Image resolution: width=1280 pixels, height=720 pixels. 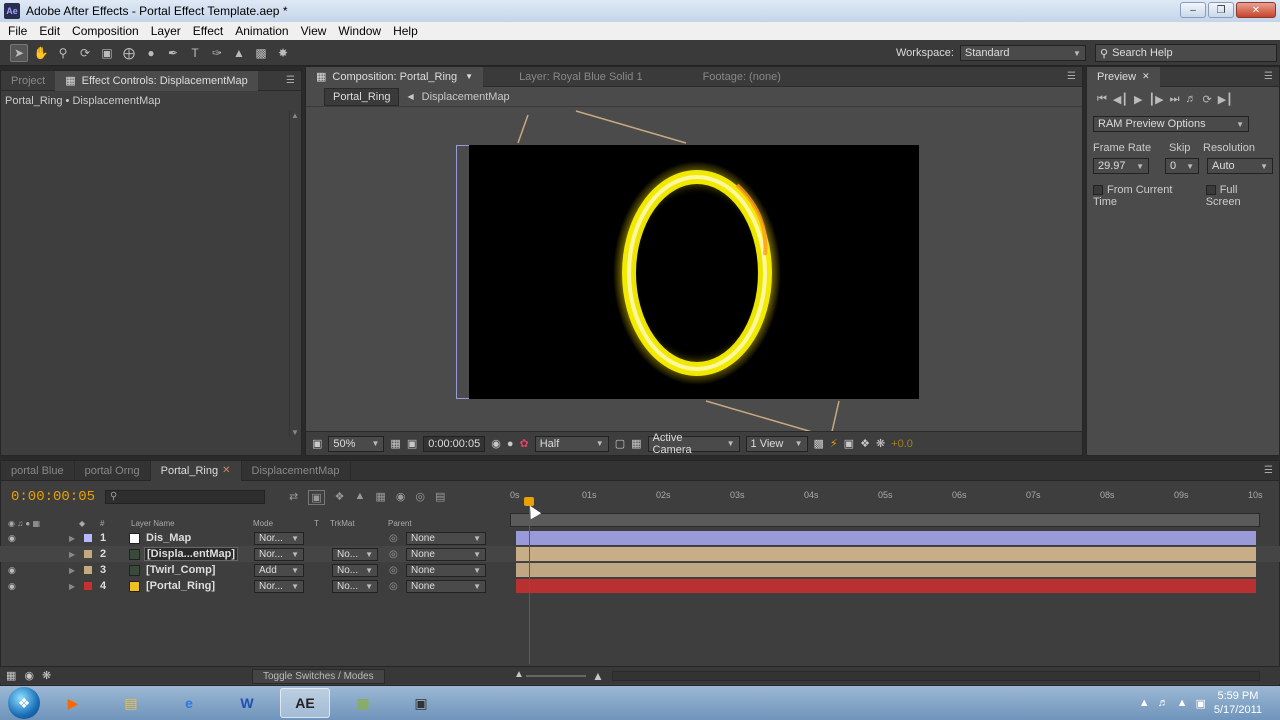 I want to click on tab-layer: Layer: Royal Blue Solid 1, so click(x=568, y=77).